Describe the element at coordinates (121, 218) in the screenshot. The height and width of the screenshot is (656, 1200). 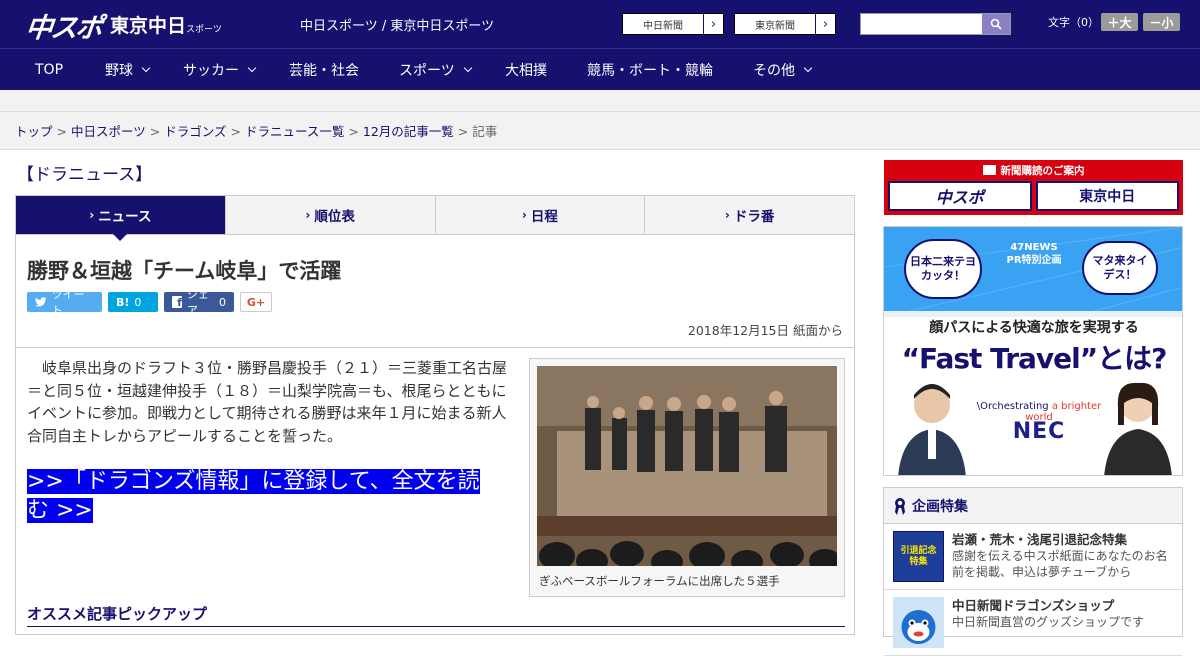
I see `tab-news: › ニュース` at that location.